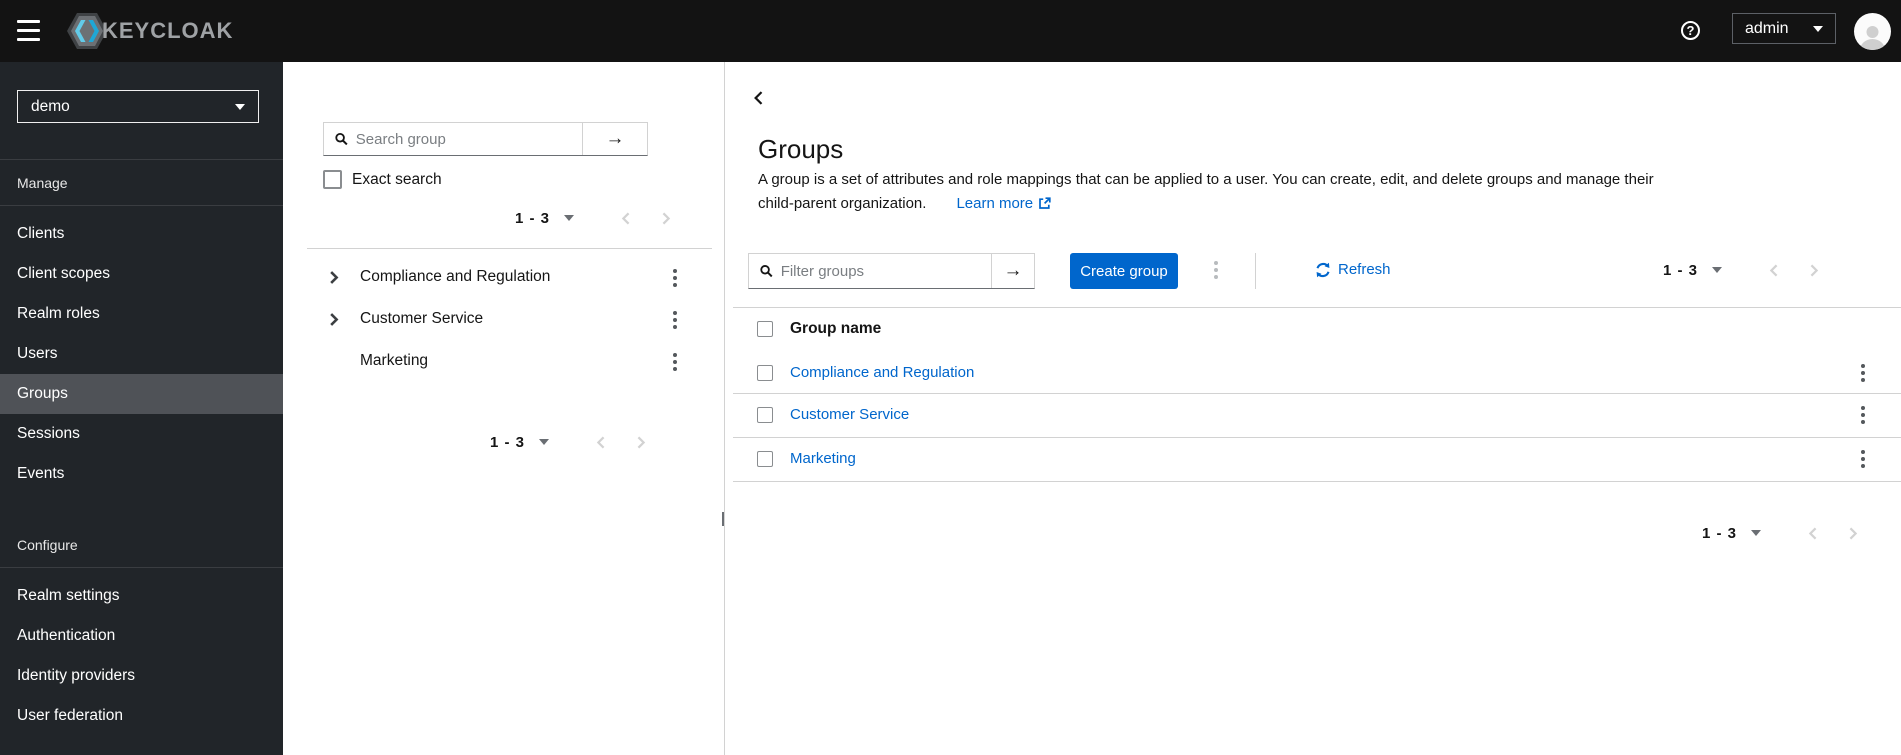 The height and width of the screenshot is (755, 1901). I want to click on sidebar-item-users: Users, so click(141, 354).